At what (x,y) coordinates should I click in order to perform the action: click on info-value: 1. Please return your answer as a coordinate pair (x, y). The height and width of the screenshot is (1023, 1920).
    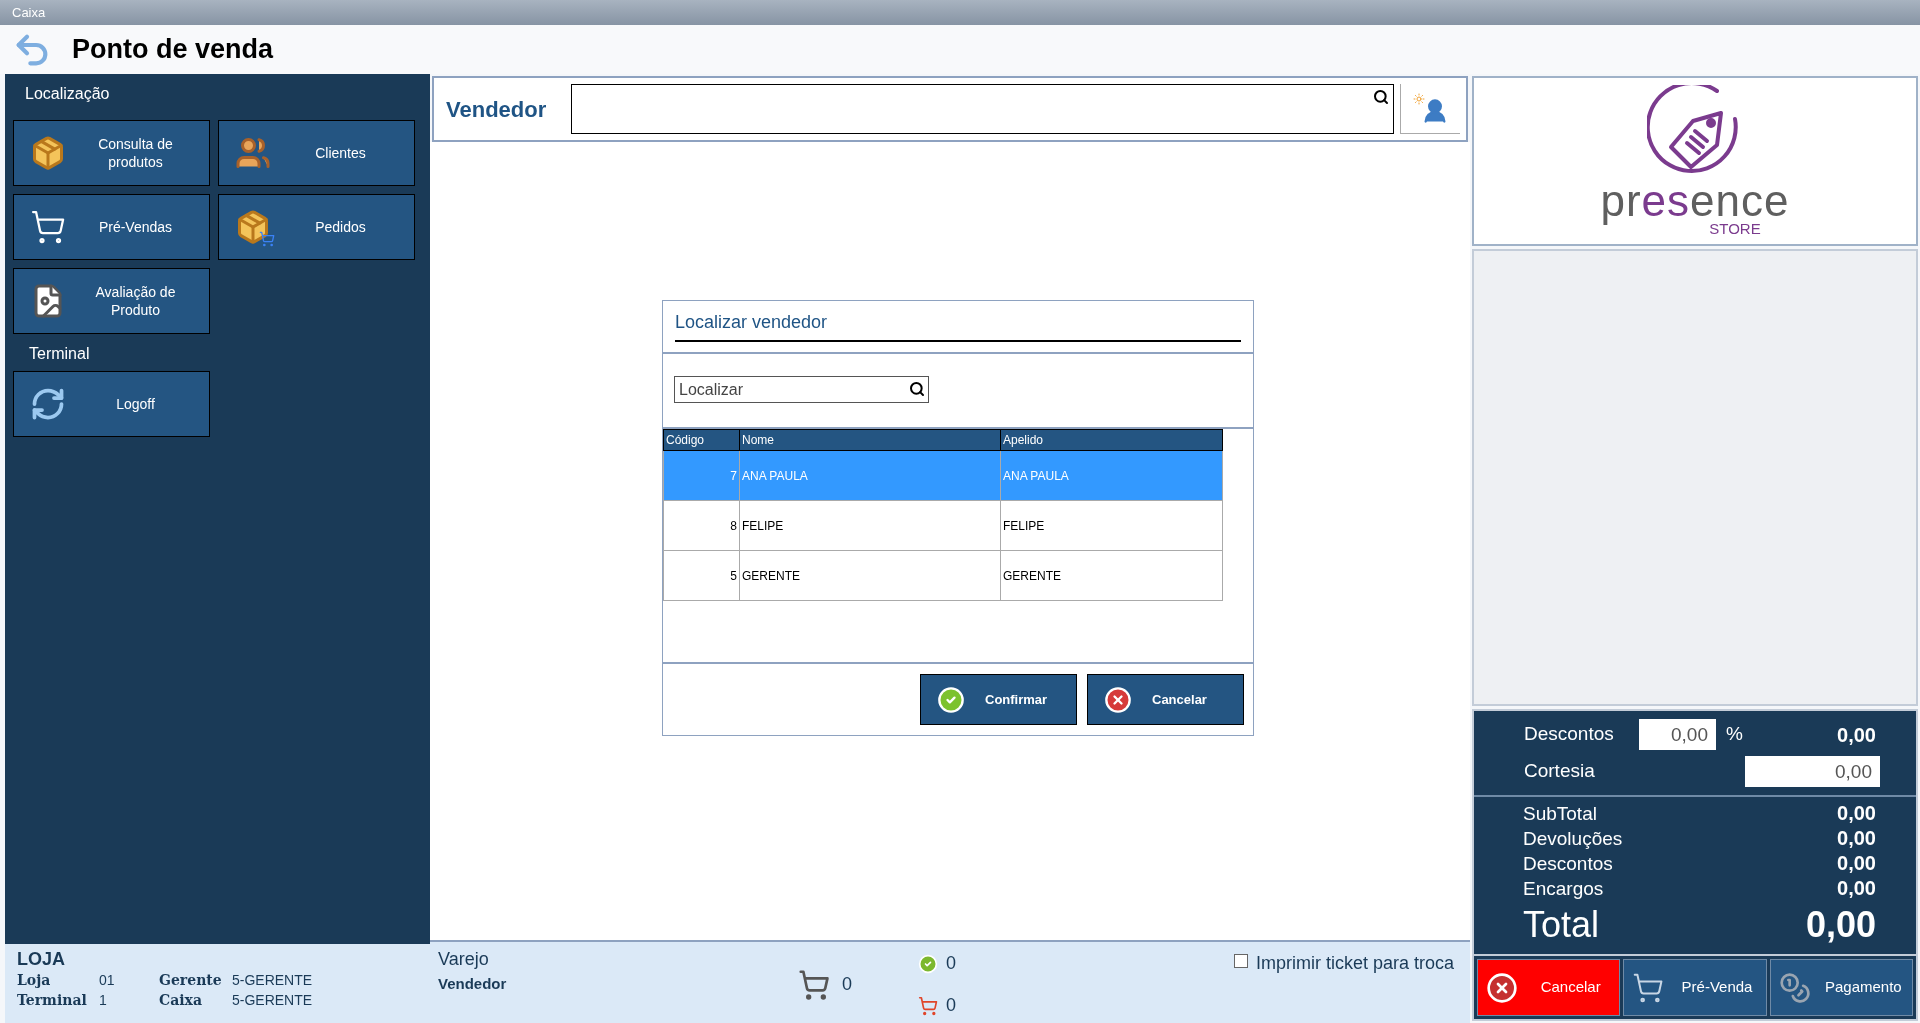
    Looking at the image, I should click on (103, 1000).